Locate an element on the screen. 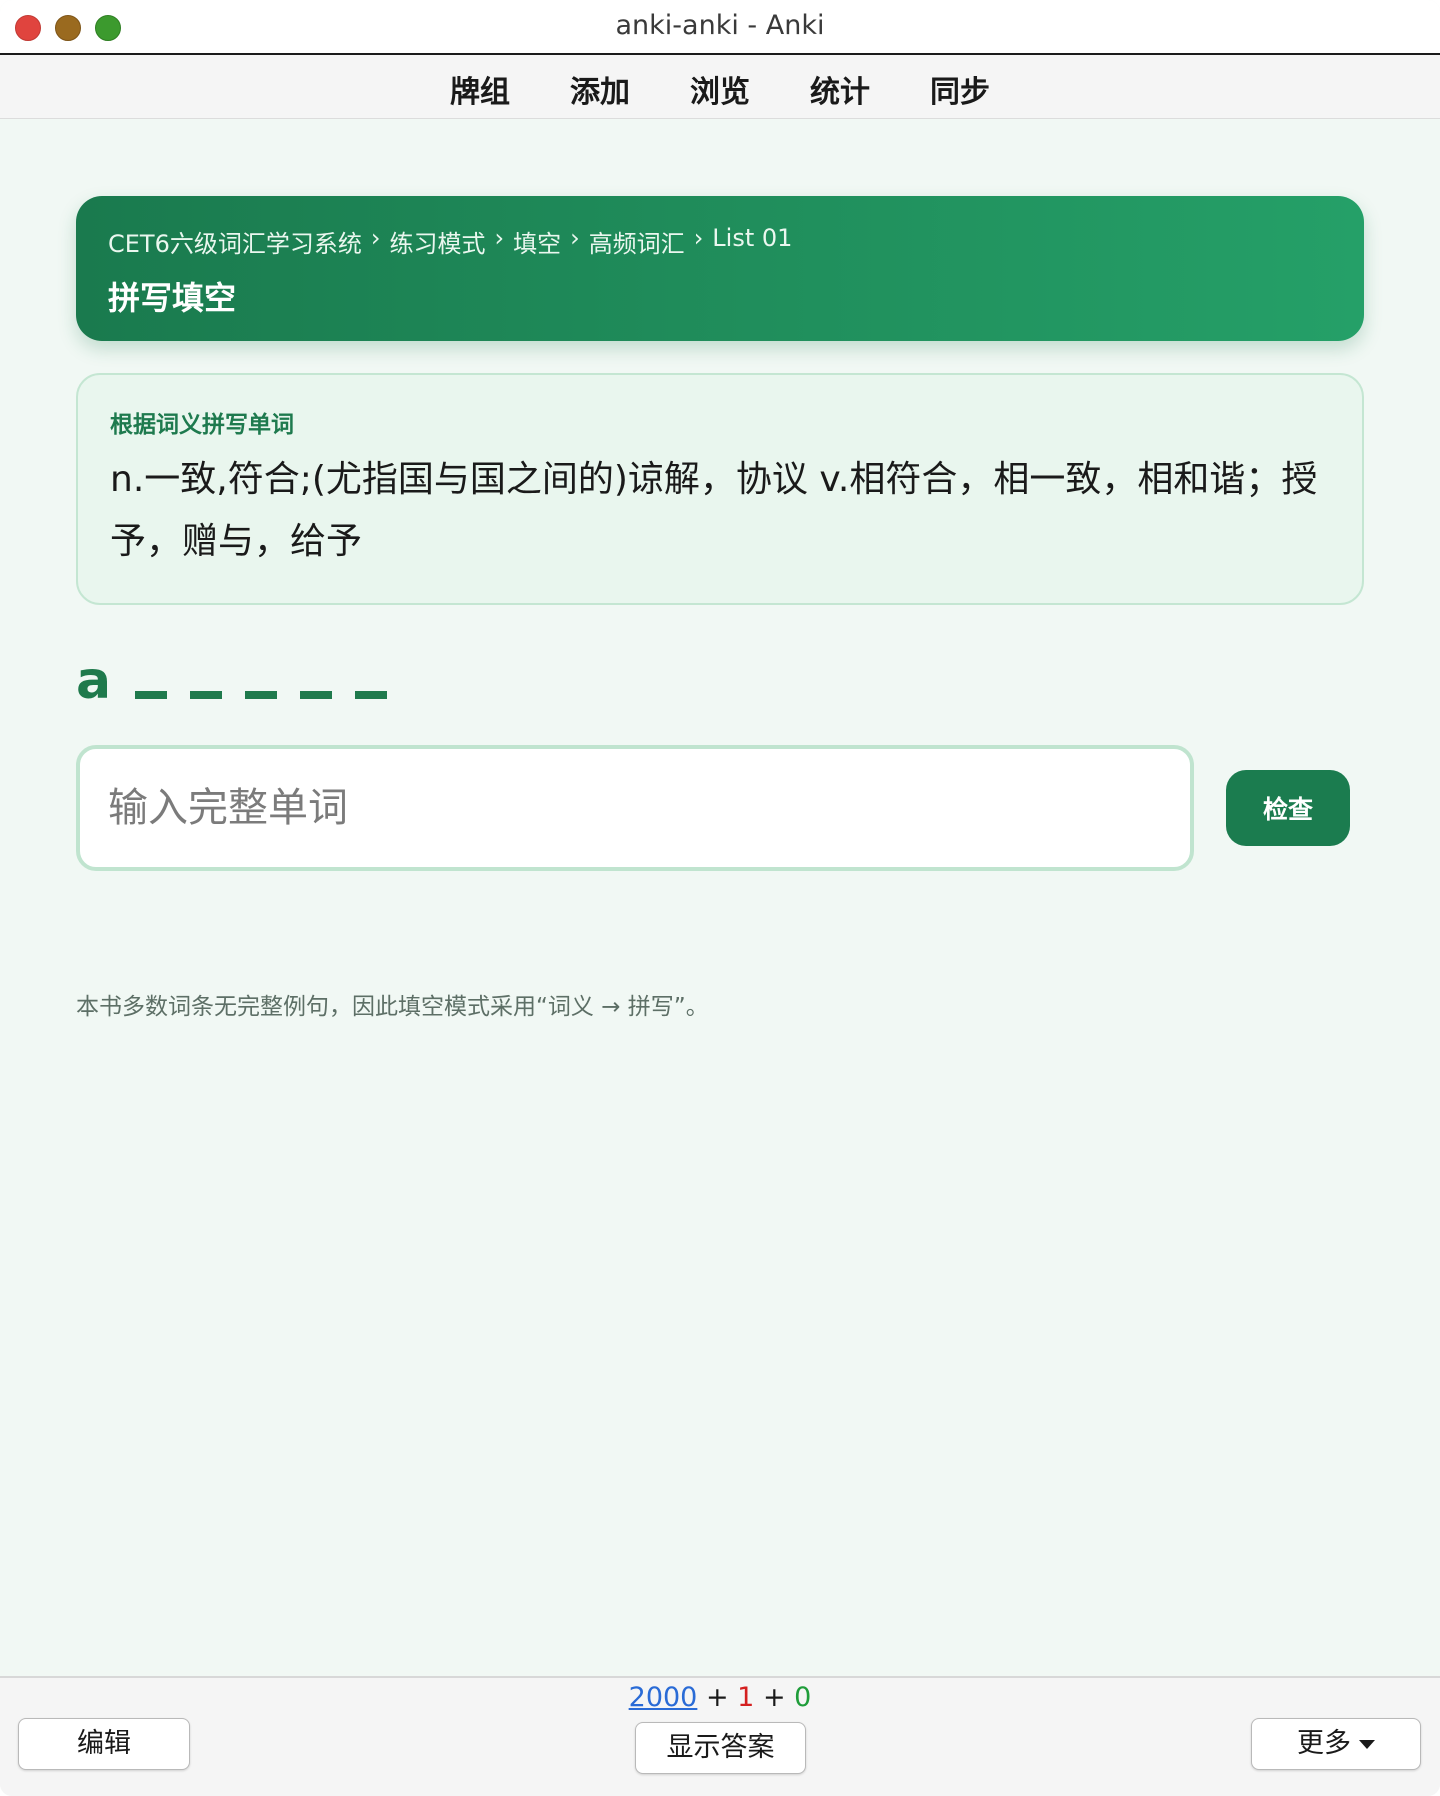 Image resolution: width=1440 pixels, height=1796 pixels. toolbar-browse: 浏览 is located at coordinates (720, 89).